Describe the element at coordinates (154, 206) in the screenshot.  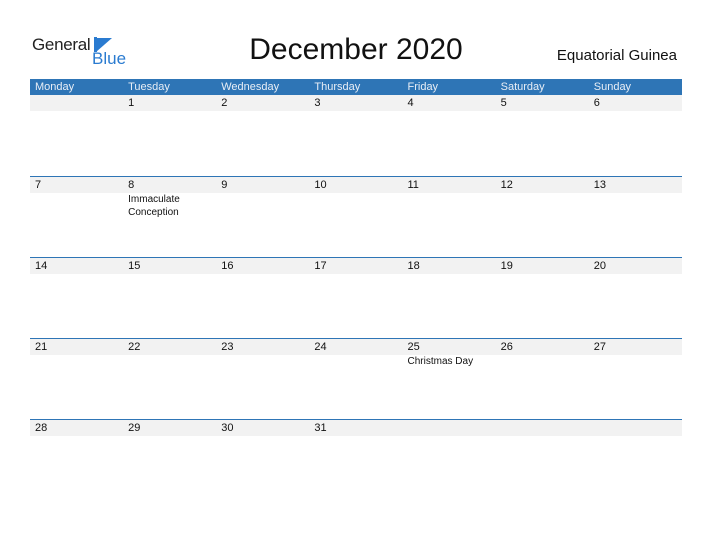
I see `holiday-label: Immaculate Conception` at that location.